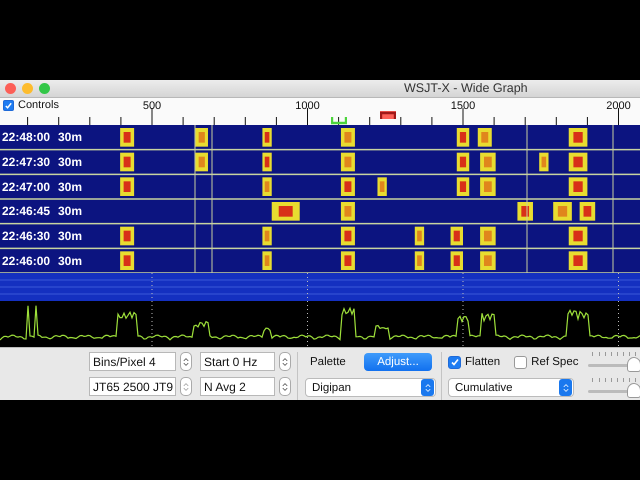  What do you see at coordinates (463, 106) in the screenshot?
I see `frequency-label: 1500` at bounding box center [463, 106].